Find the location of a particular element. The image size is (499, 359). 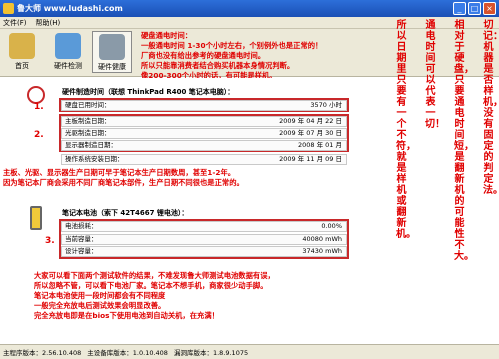

section-header-manufacture: 硬件制造时间（联想 ThinkPad R400 笔记本电脑）： is located at coordinates (148, 92).